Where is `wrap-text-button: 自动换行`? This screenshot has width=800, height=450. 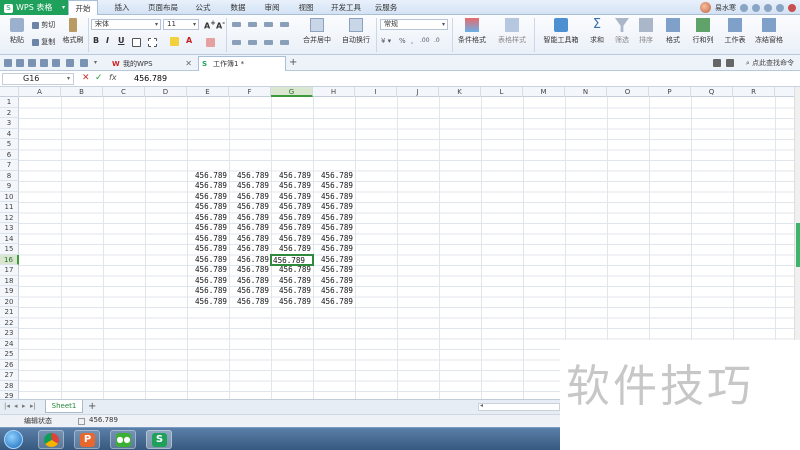 wrap-text-button: 自动换行 is located at coordinates (356, 31).